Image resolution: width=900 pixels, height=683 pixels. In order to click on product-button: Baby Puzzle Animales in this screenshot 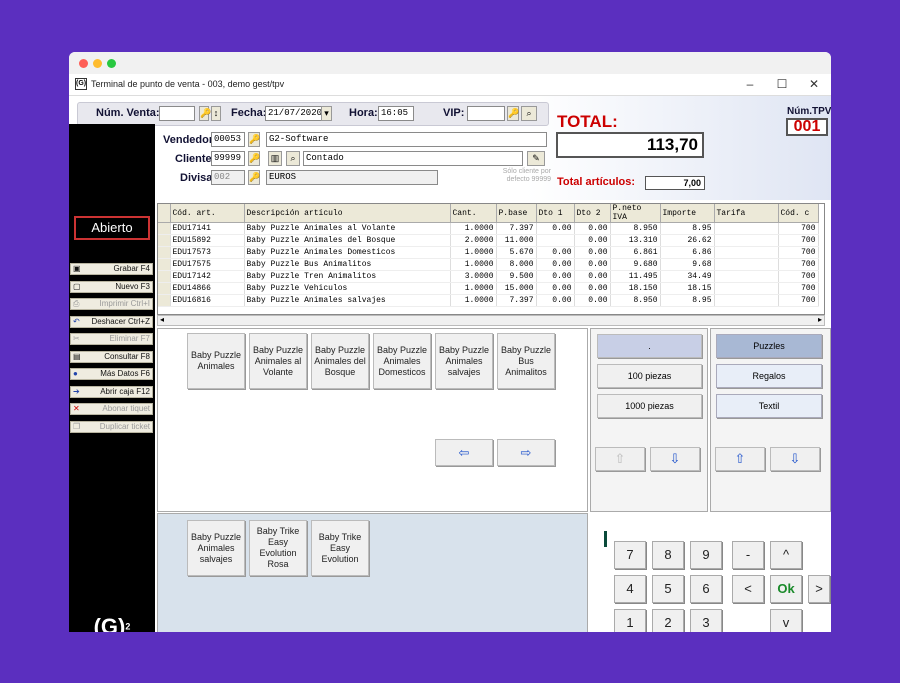, I will do `click(216, 361)`.